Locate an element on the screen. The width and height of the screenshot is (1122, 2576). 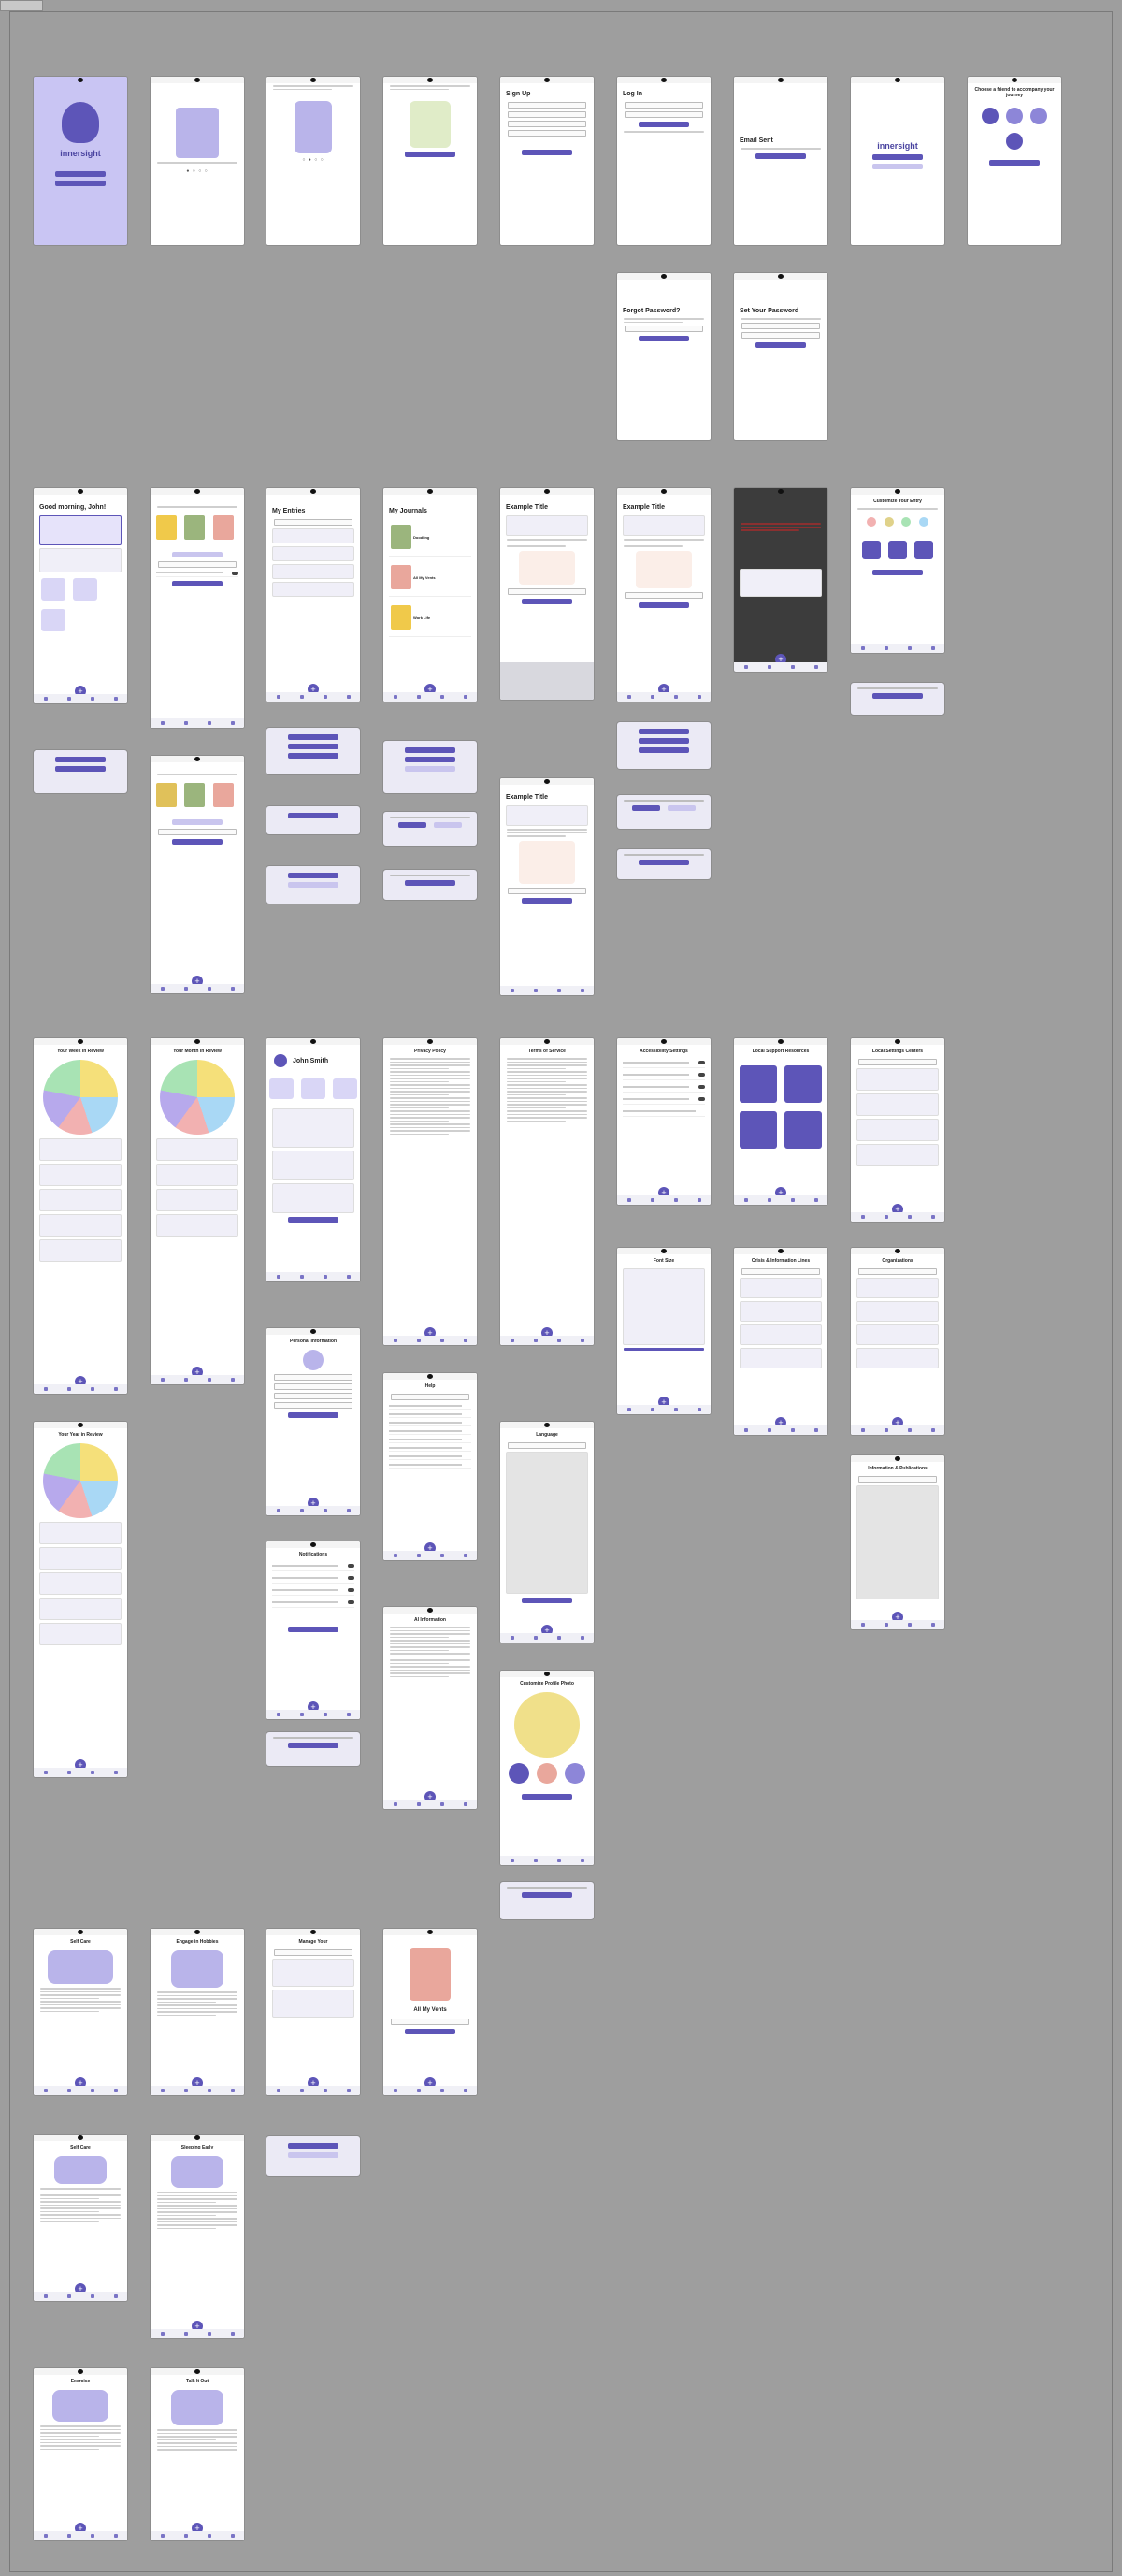
password-field is located at coordinates (547, 114).